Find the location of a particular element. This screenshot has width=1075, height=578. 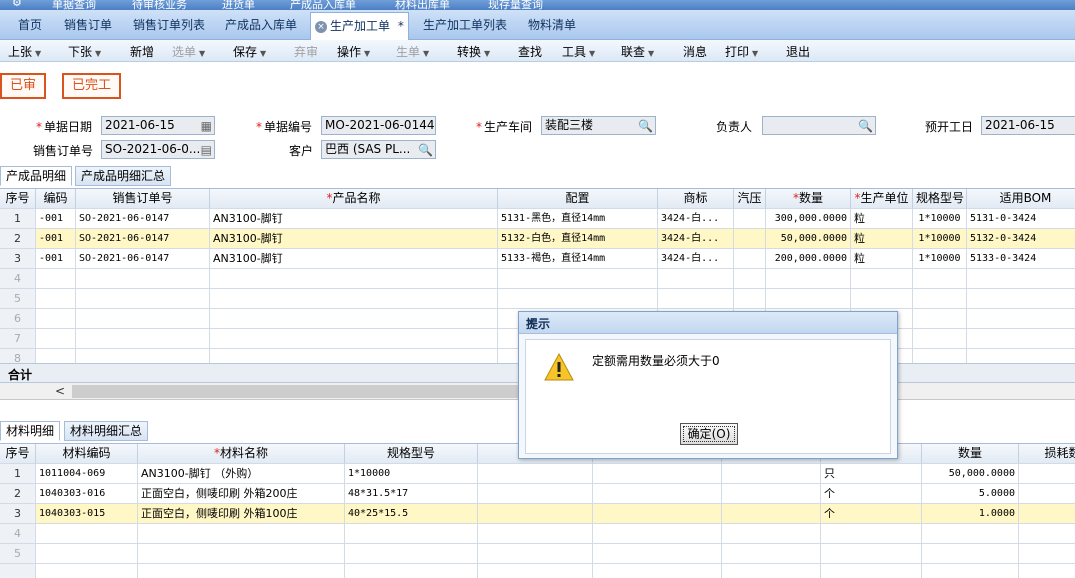

start-date-field: 2021-06-15 is located at coordinates (1028, 125).